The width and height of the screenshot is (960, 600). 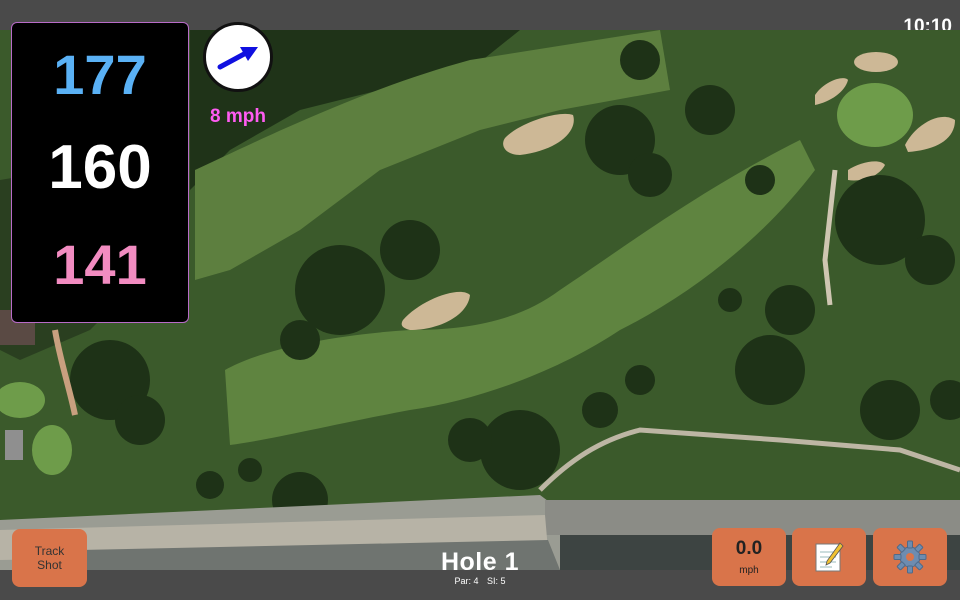 I want to click on wind-arrow-icon, so click(x=237, y=58).